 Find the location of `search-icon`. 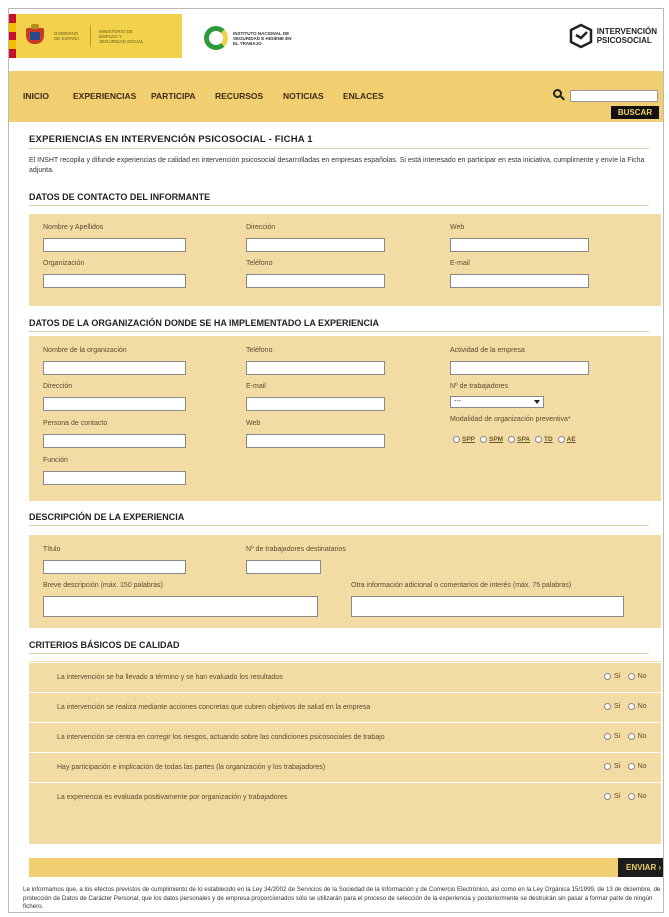

search-icon is located at coordinates (559, 95).